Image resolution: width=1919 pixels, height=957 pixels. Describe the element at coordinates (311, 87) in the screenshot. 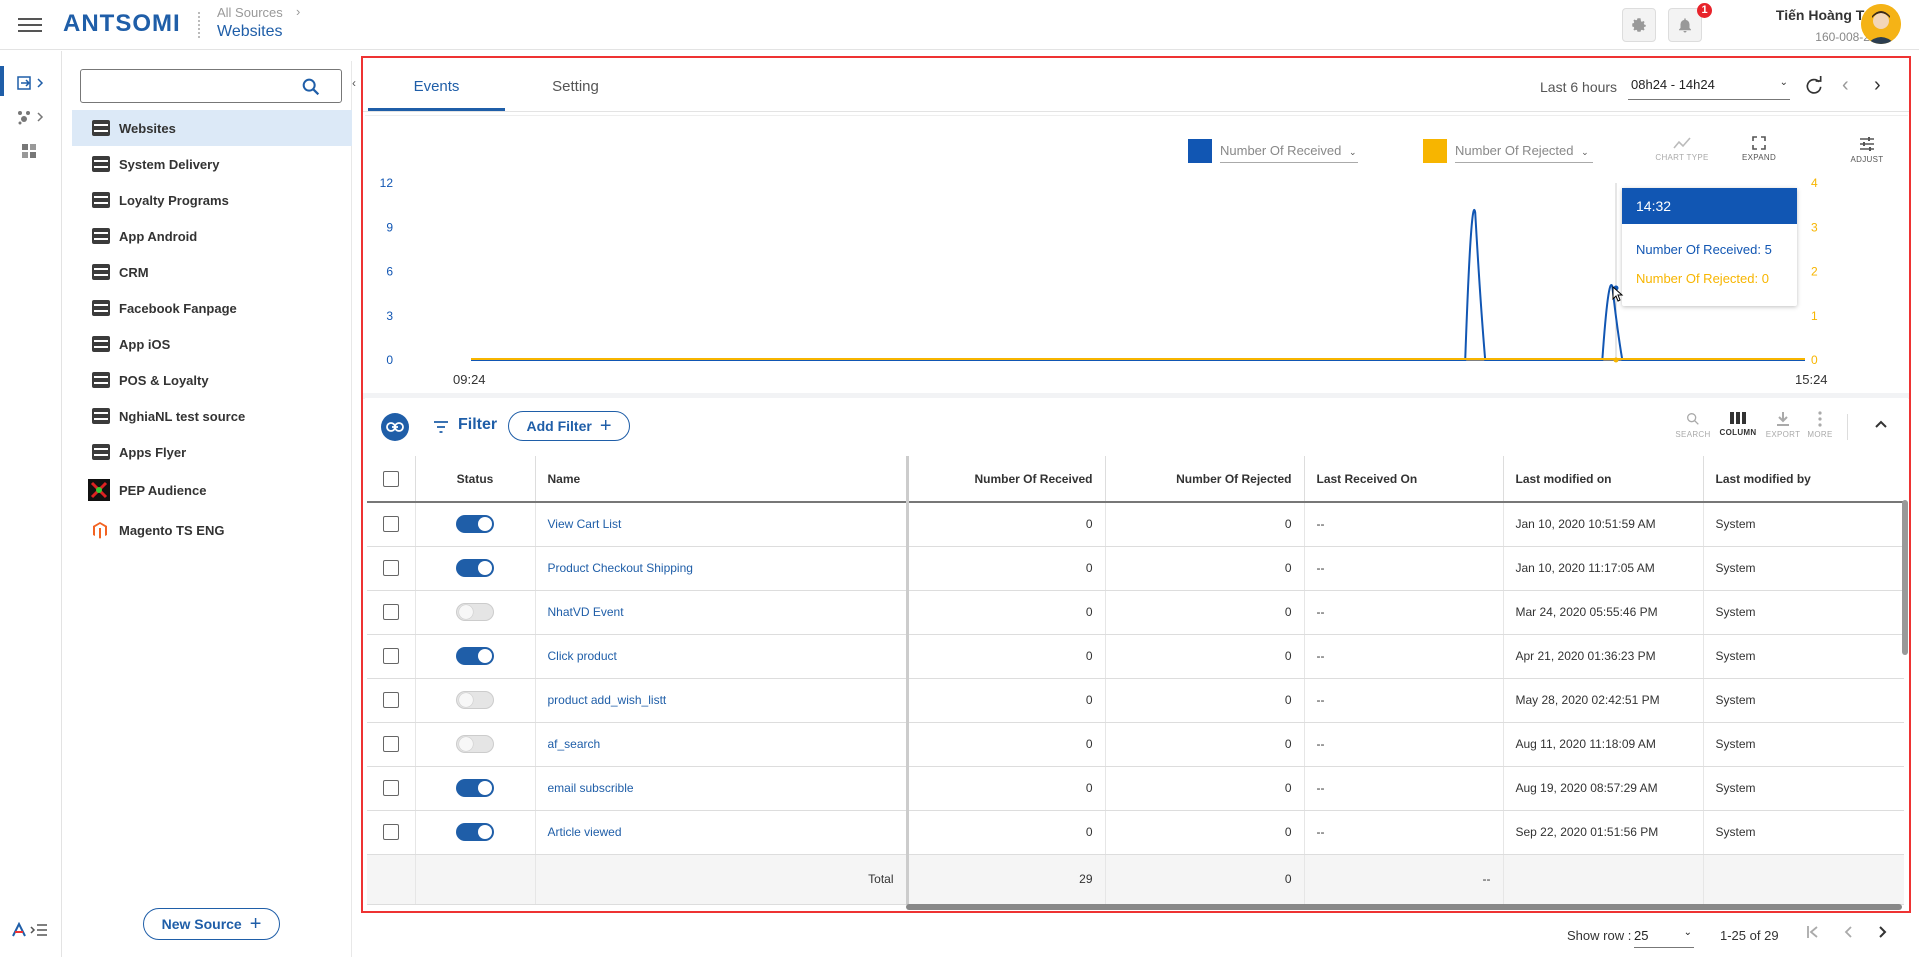

I see `search-icon` at that location.